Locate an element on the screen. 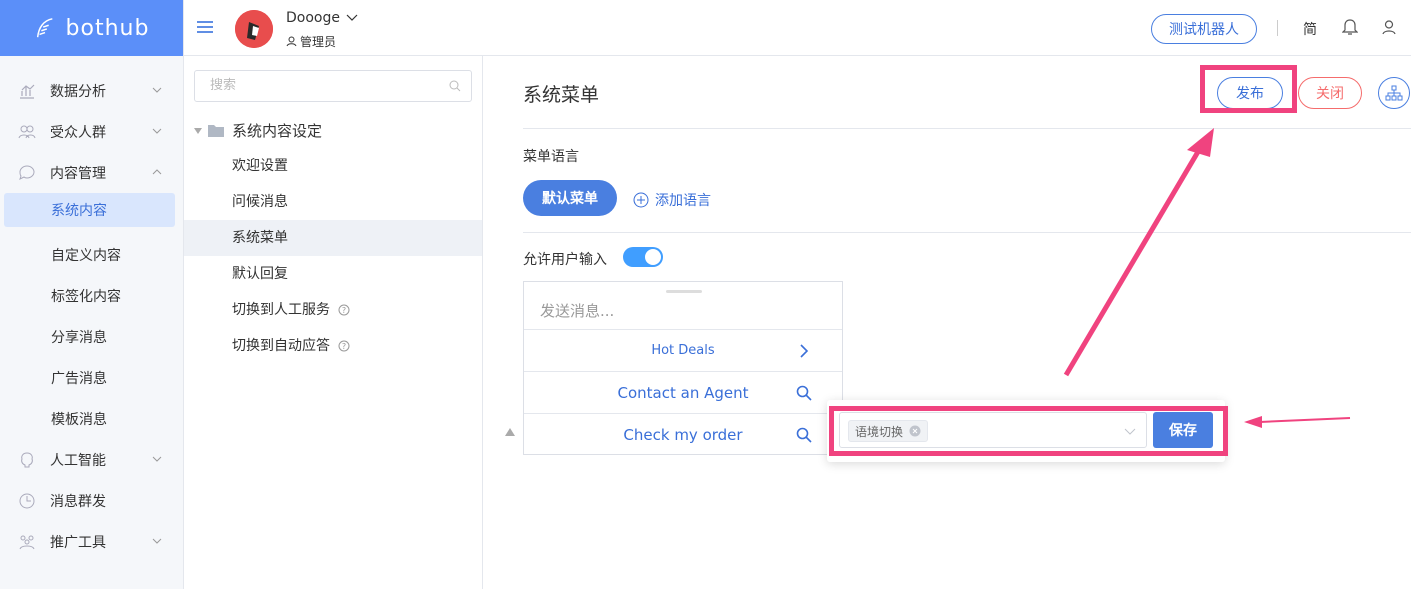  caret-down-icon is located at coordinates (198, 130).